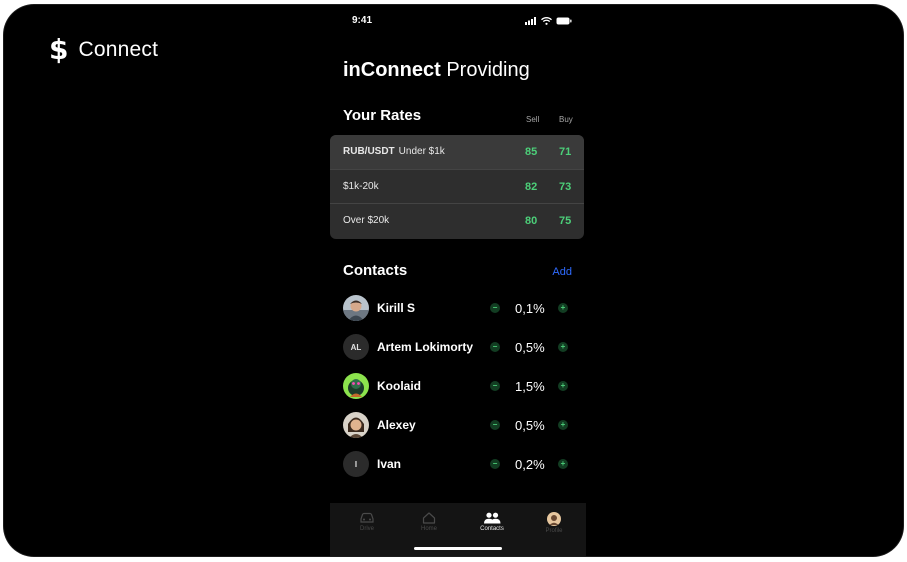 Image resolution: width=907 pixels, height=562 pixels. I want to click on contacts-title: Contacts, so click(375, 270).